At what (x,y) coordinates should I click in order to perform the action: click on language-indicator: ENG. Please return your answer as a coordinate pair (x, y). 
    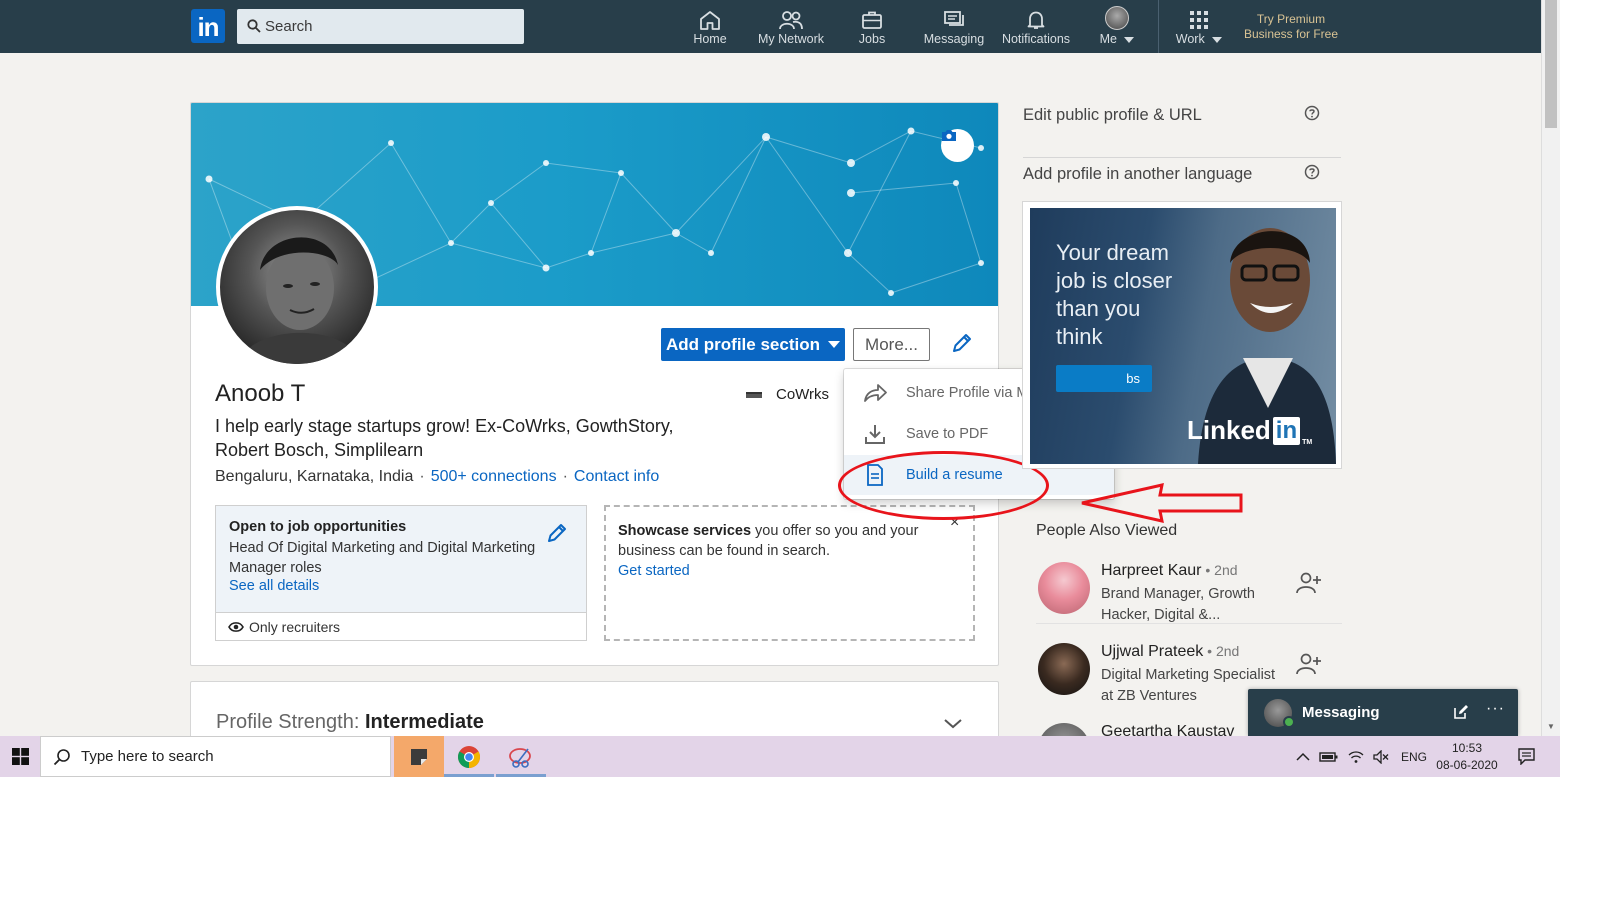
    Looking at the image, I should click on (1414, 757).